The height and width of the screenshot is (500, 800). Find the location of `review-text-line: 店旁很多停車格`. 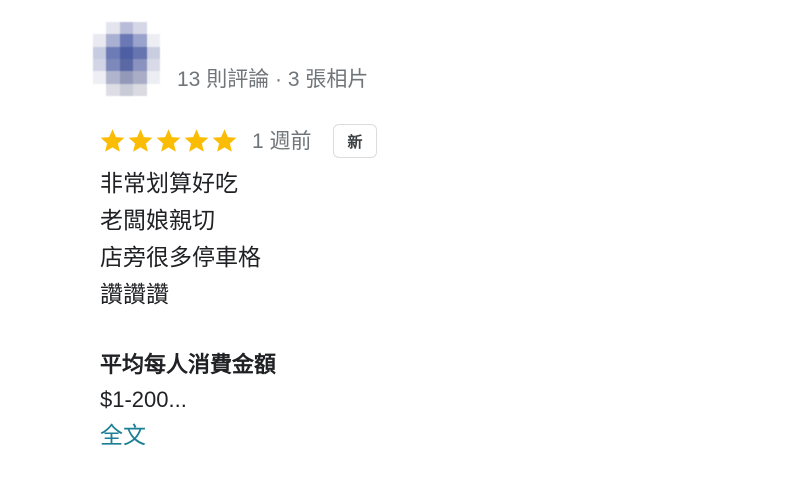

review-text-line: 店旁很多停車格 is located at coordinates (180, 257).